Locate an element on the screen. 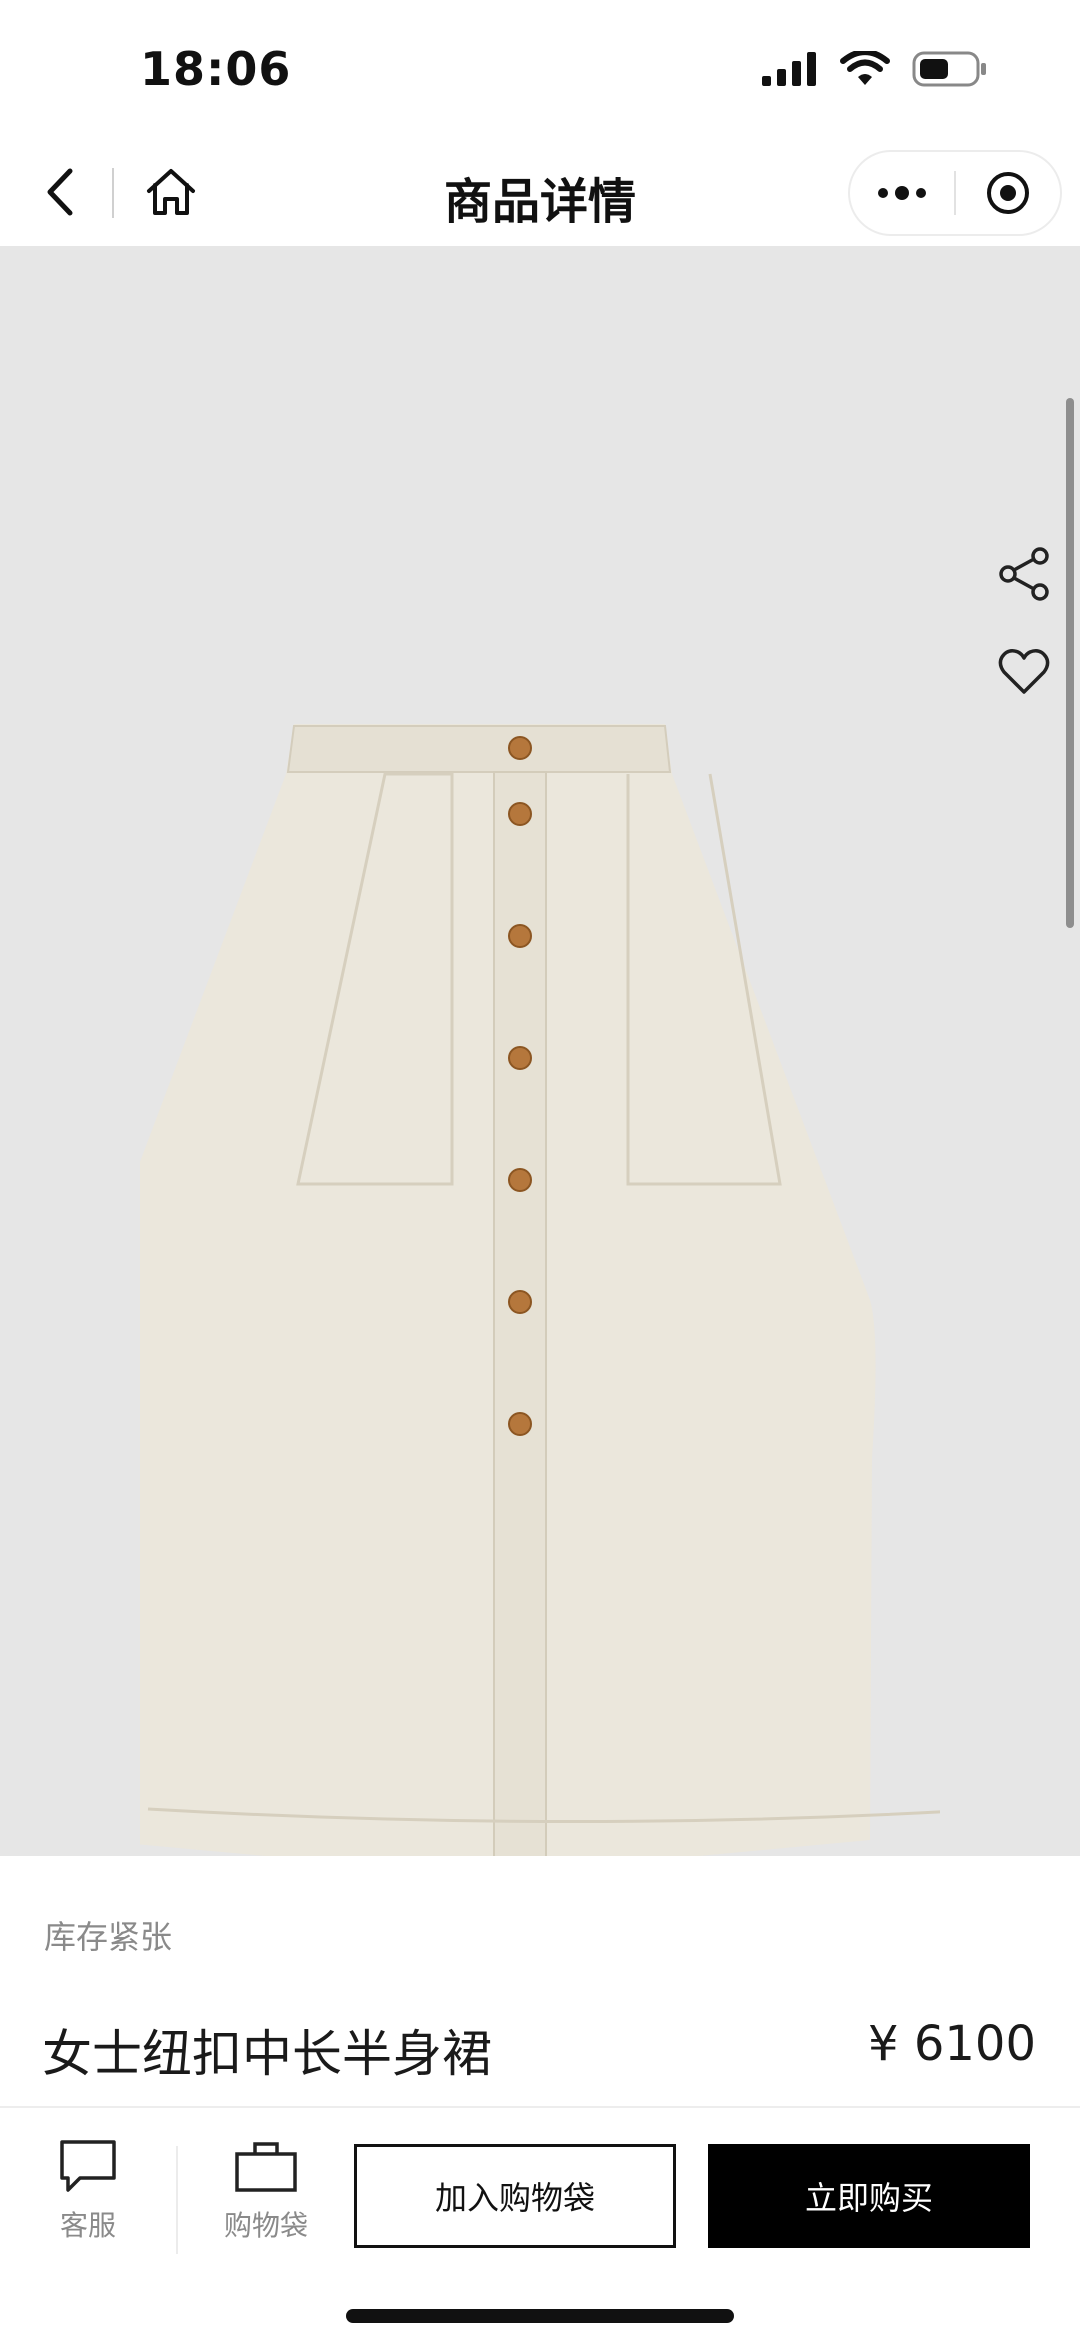 The width and height of the screenshot is (1080, 2341). target-circle-icon is located at coordinates (1007, 193).